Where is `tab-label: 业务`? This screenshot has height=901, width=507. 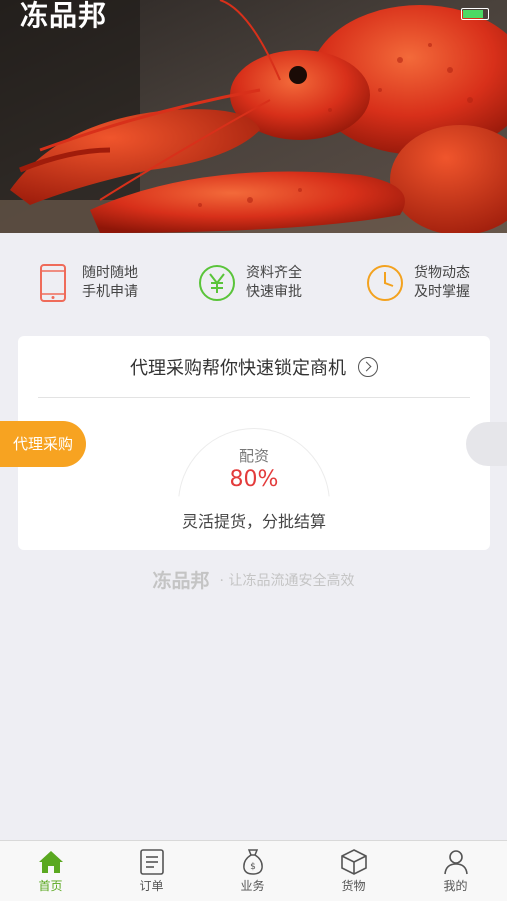
tab-label: 业务 is located at coordinates (252, 886).